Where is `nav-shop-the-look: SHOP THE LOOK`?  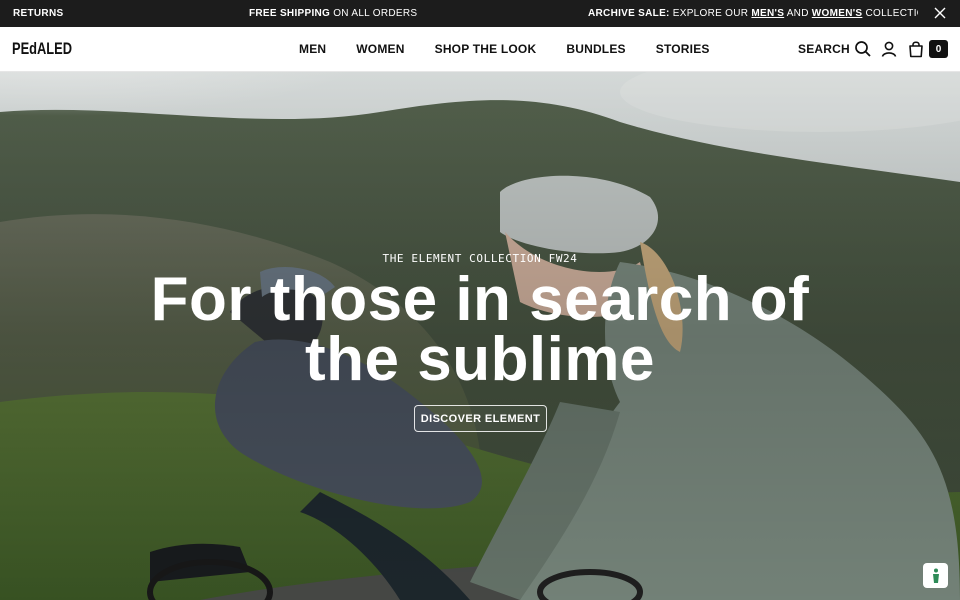
nav-shop-the-look: SHOP THE LOOK is located at coordinates (486, 49).